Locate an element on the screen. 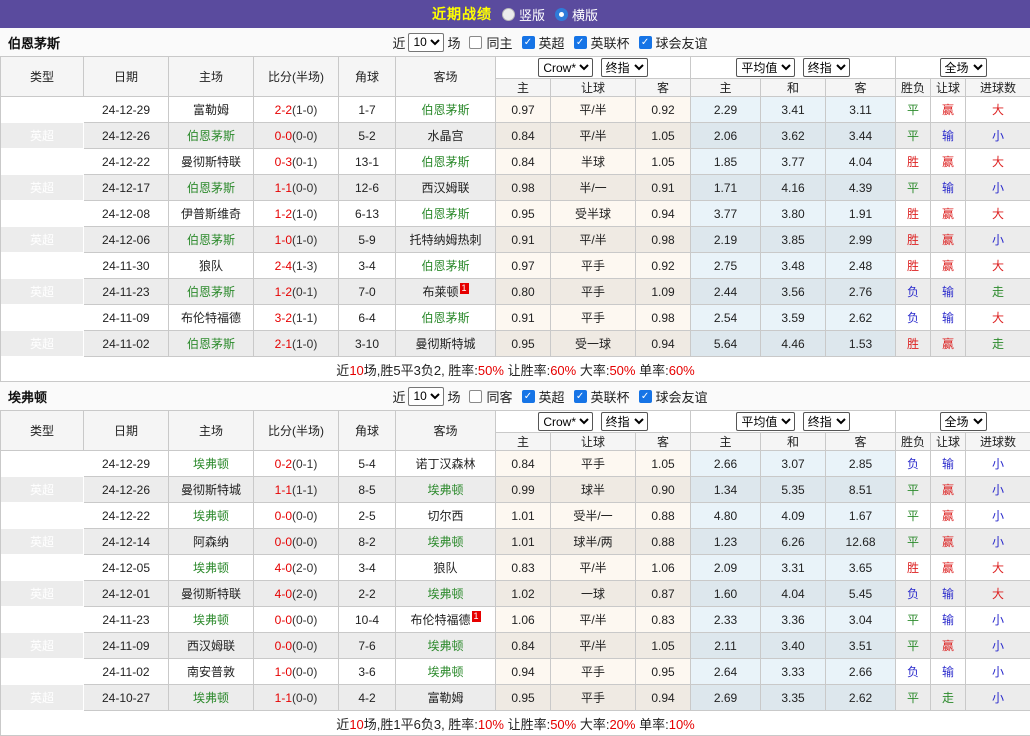 This screenshot has height=736, width=1030. away-team-cell: 富勒姆 is located at coordinates (446, 698).